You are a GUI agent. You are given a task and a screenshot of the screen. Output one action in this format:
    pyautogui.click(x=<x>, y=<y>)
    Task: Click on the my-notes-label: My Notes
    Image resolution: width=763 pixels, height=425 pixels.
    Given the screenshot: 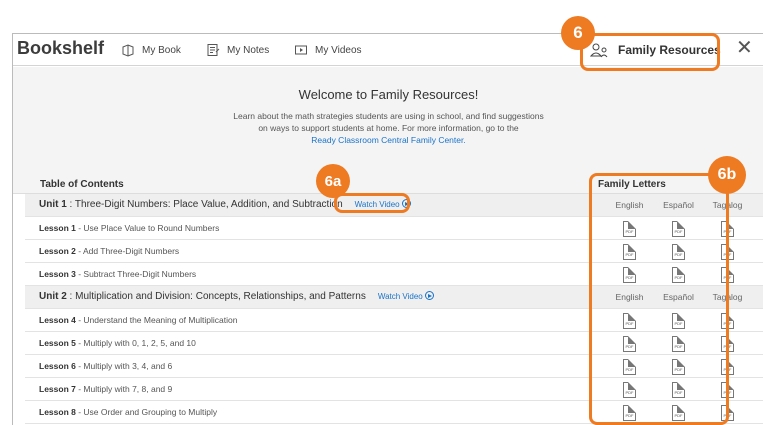 What is the action you would take?
    pyautogui.click(x=248, y=50)
    